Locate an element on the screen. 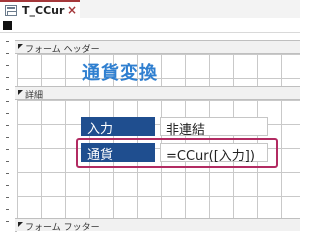  footer-area is located at coordinates (158, 236).